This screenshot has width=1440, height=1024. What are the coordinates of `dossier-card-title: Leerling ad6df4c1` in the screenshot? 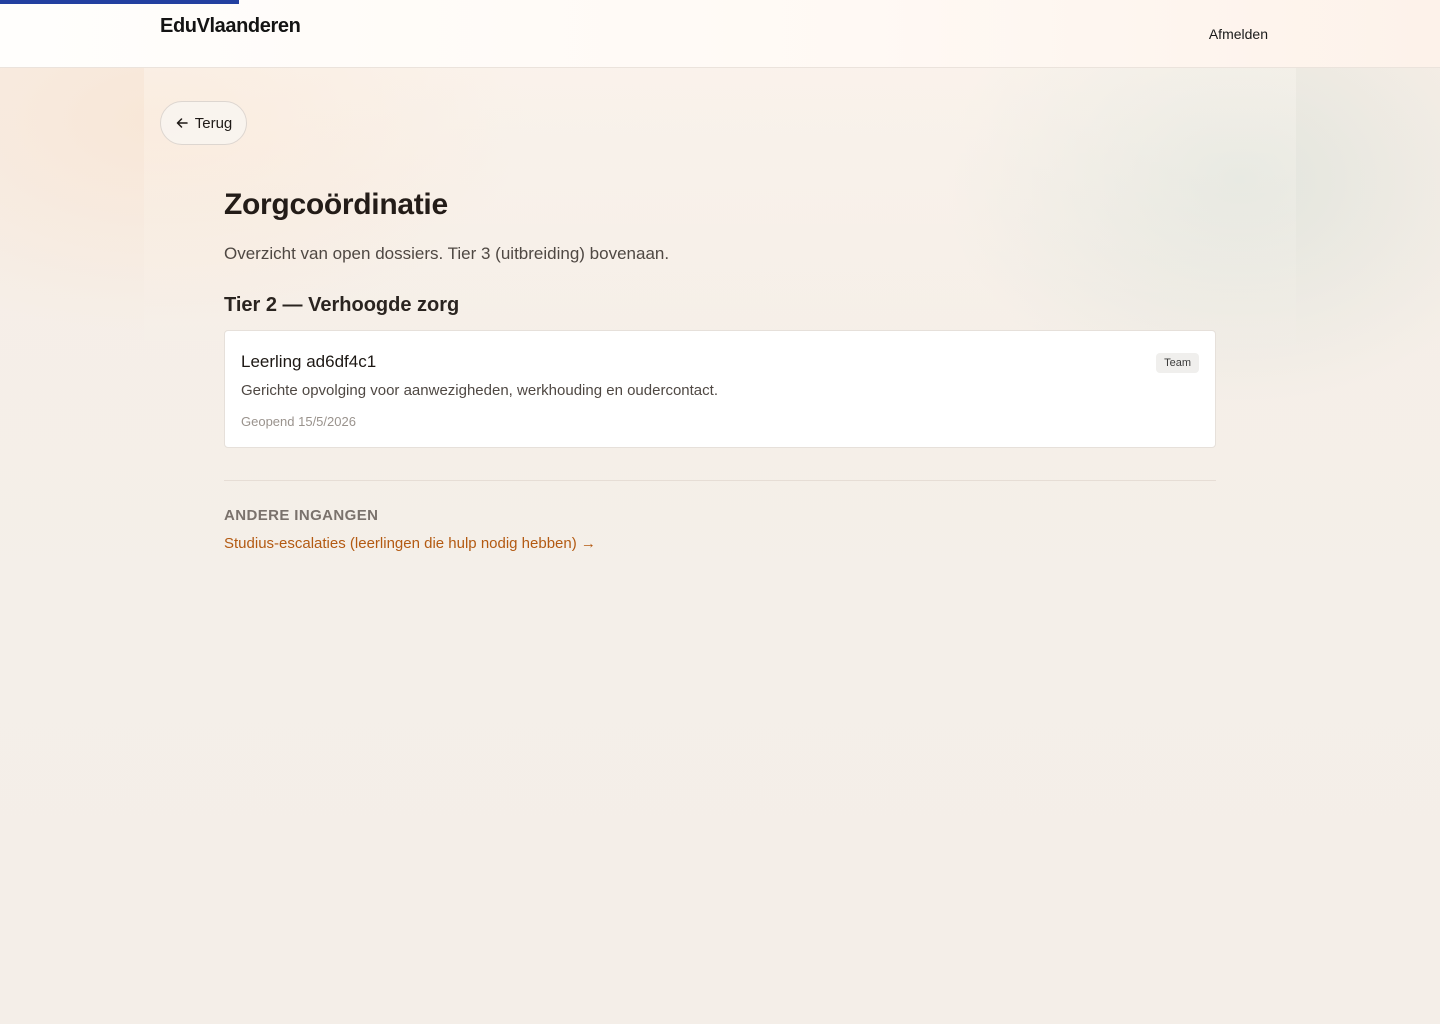 It's located at (309, 361).